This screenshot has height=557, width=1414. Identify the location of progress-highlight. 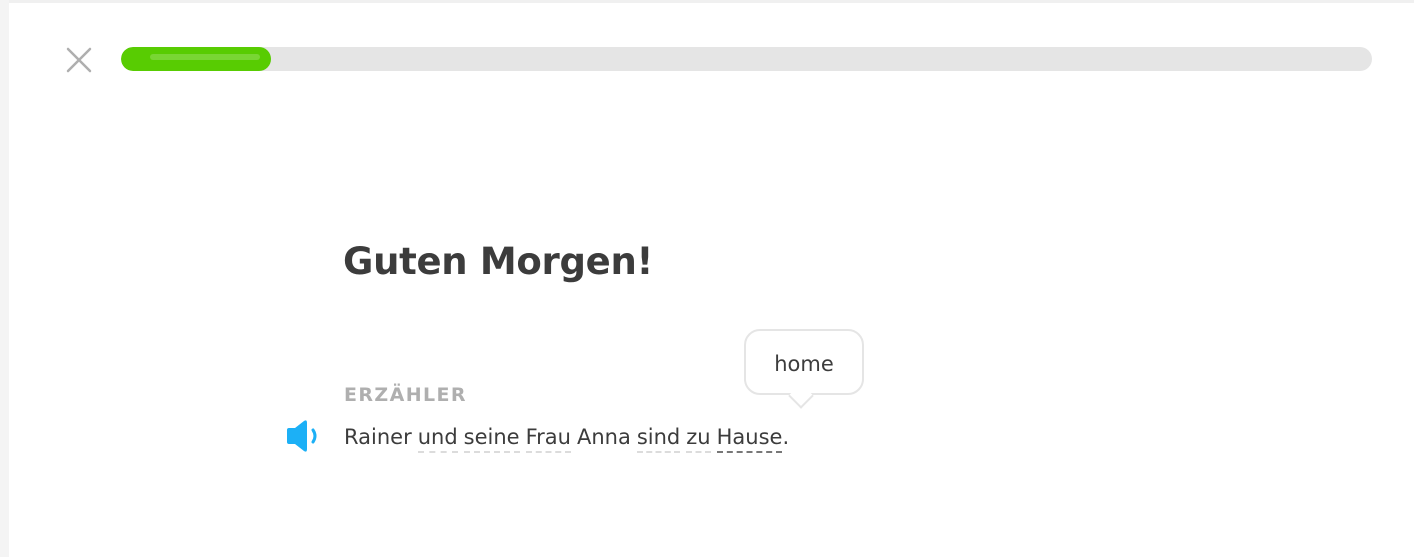
(205, 57).